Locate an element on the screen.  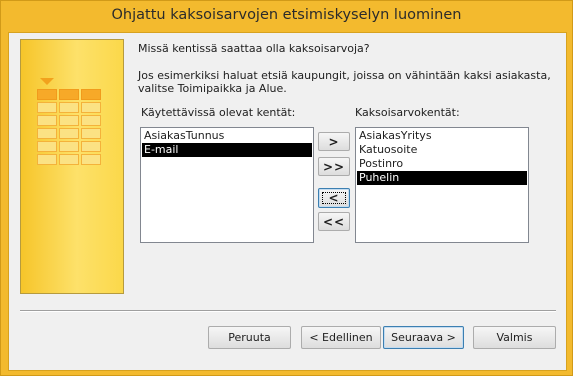
next-button: Seuraava > is located at coordinates (423, 337).